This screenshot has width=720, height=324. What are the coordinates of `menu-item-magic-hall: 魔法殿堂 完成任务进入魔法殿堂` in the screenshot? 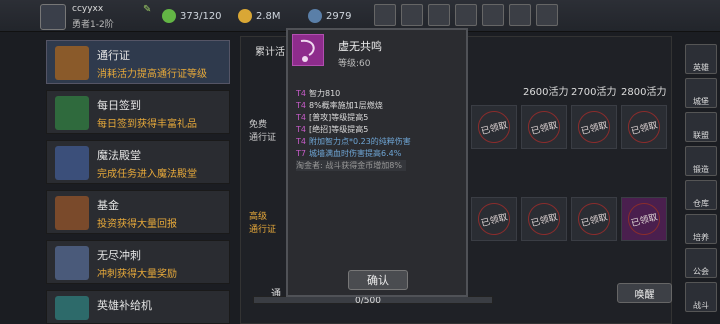 It's located at (138, 162).